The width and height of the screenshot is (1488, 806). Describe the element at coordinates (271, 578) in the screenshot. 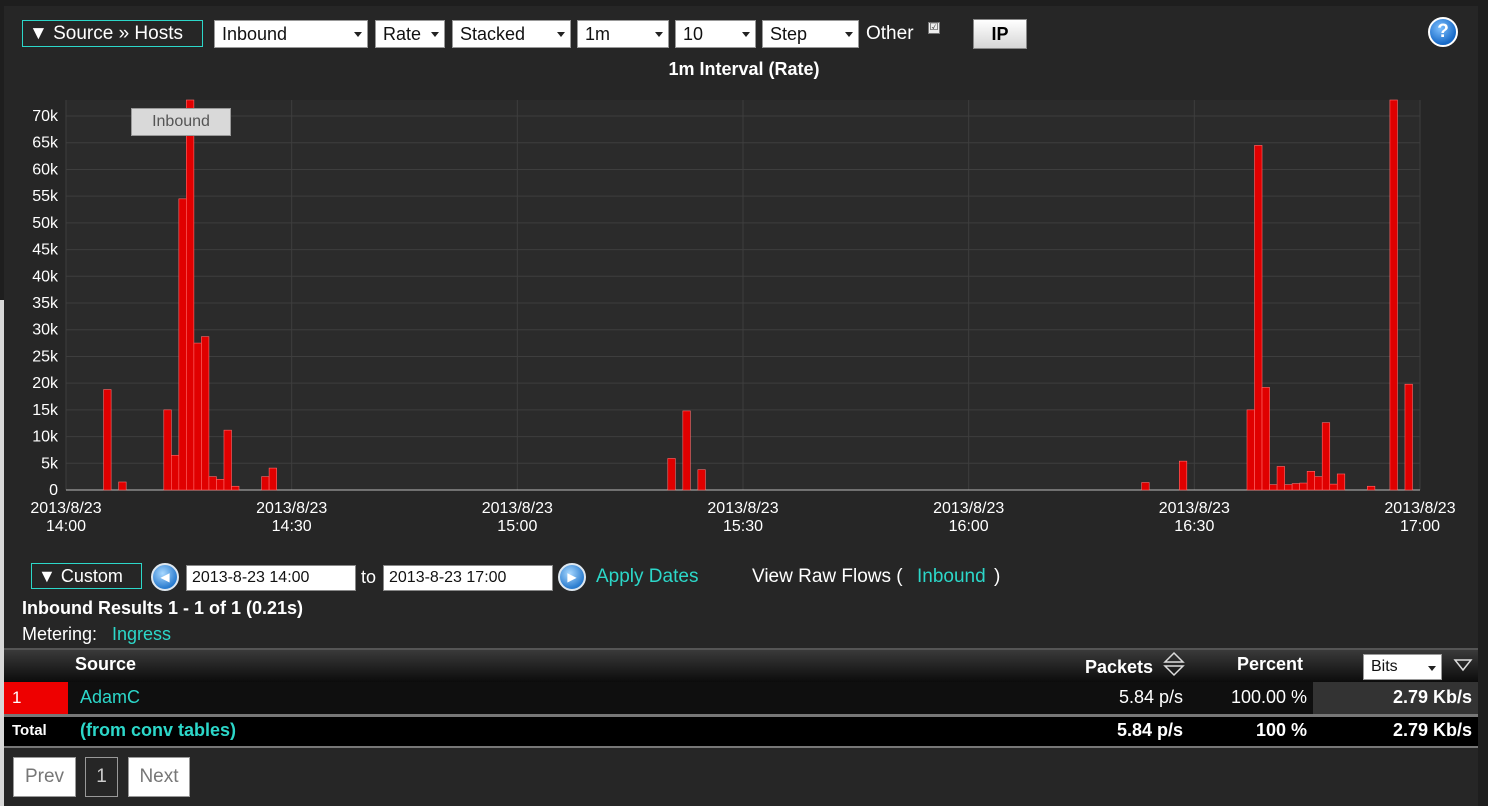

I see `from-date-input: 2013-8-23 14:00` at that location.